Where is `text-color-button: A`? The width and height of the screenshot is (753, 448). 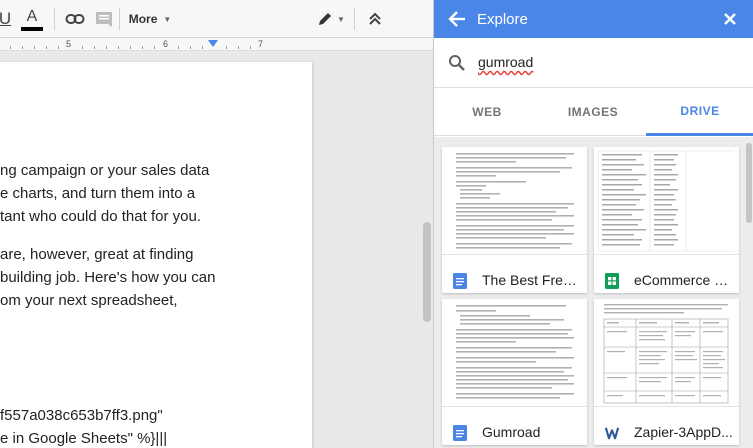
text-color-button: A is located at coordinates (32, 19).